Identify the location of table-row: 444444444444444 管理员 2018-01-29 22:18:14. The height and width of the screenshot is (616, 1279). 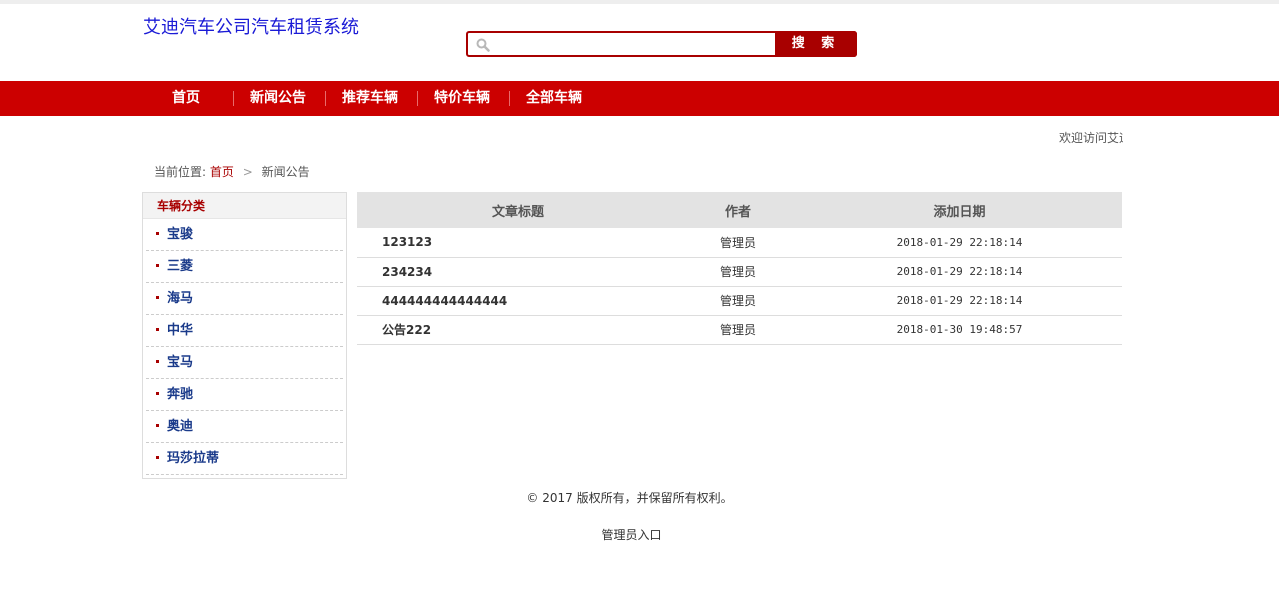
(739, 301).